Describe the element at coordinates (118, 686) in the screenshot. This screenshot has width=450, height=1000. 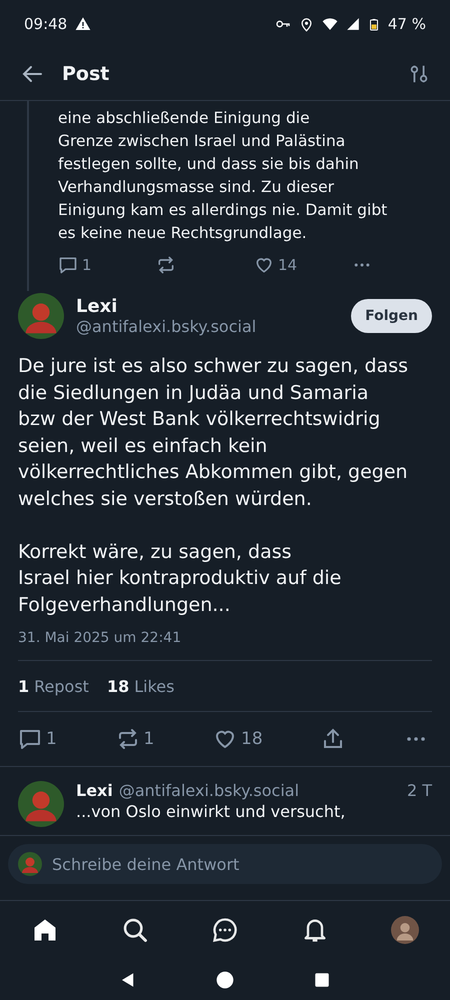
I see `stat-count: 18` at that location.